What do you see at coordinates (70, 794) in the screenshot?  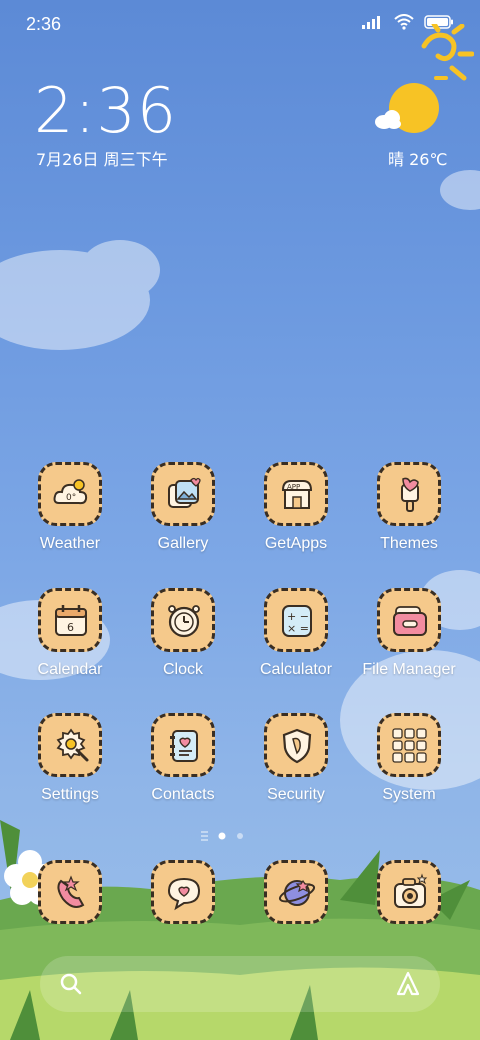 I see `app-label: Settings` at bounding box center [70, 794].